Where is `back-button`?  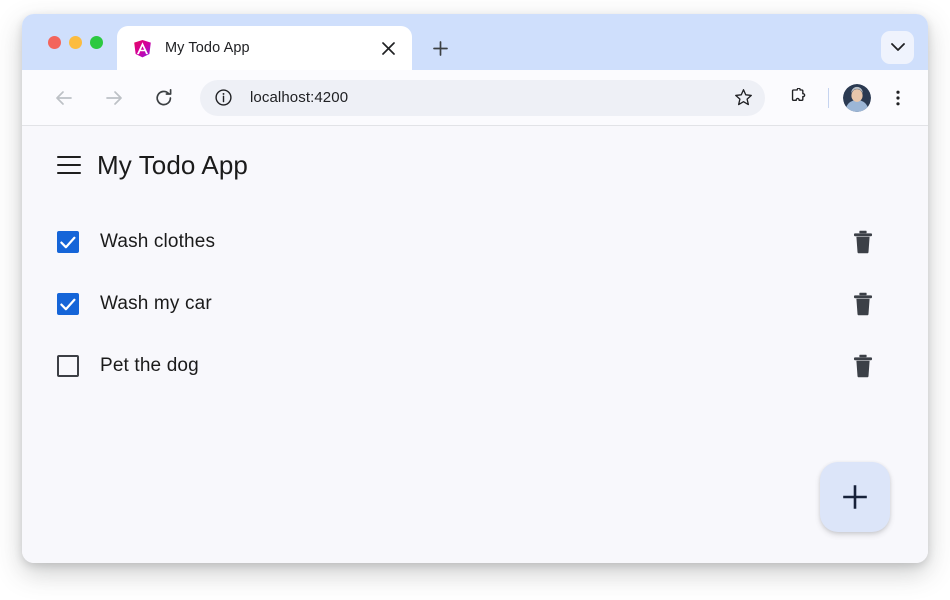
back-button is located at coordinates (64, 98).